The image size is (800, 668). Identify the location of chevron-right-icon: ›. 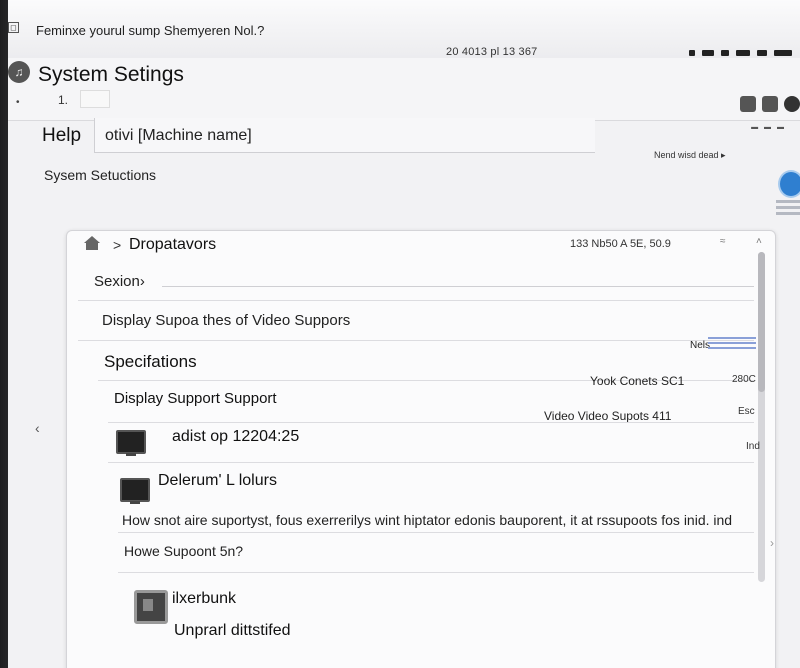
(772, 543).